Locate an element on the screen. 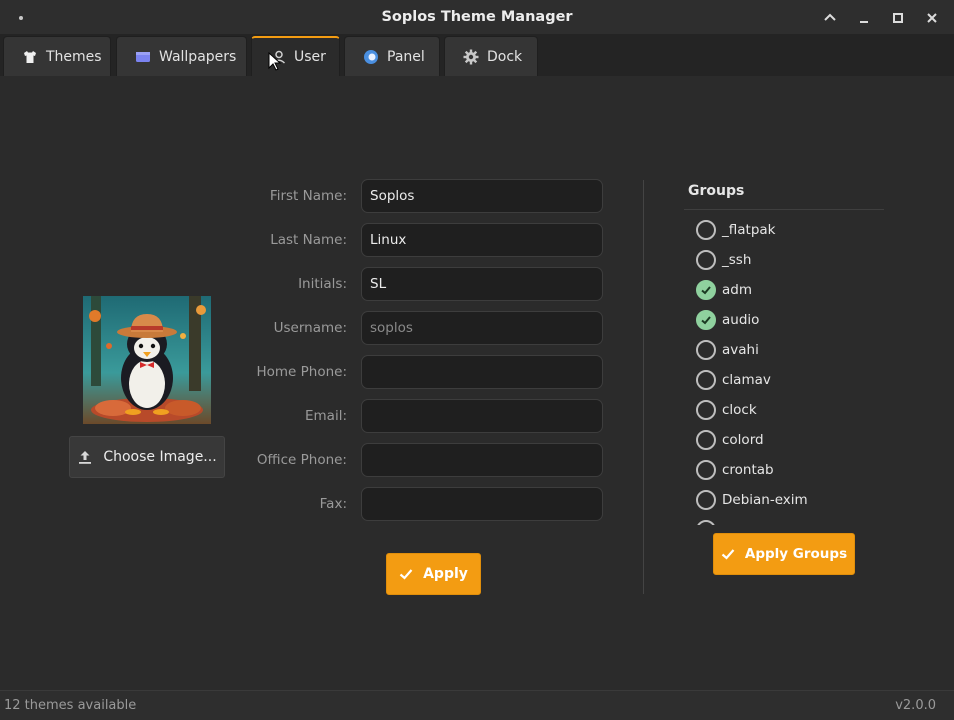 The image size is (954, 720). themes-count: 12 themes available is located at coordinates (70, 705).